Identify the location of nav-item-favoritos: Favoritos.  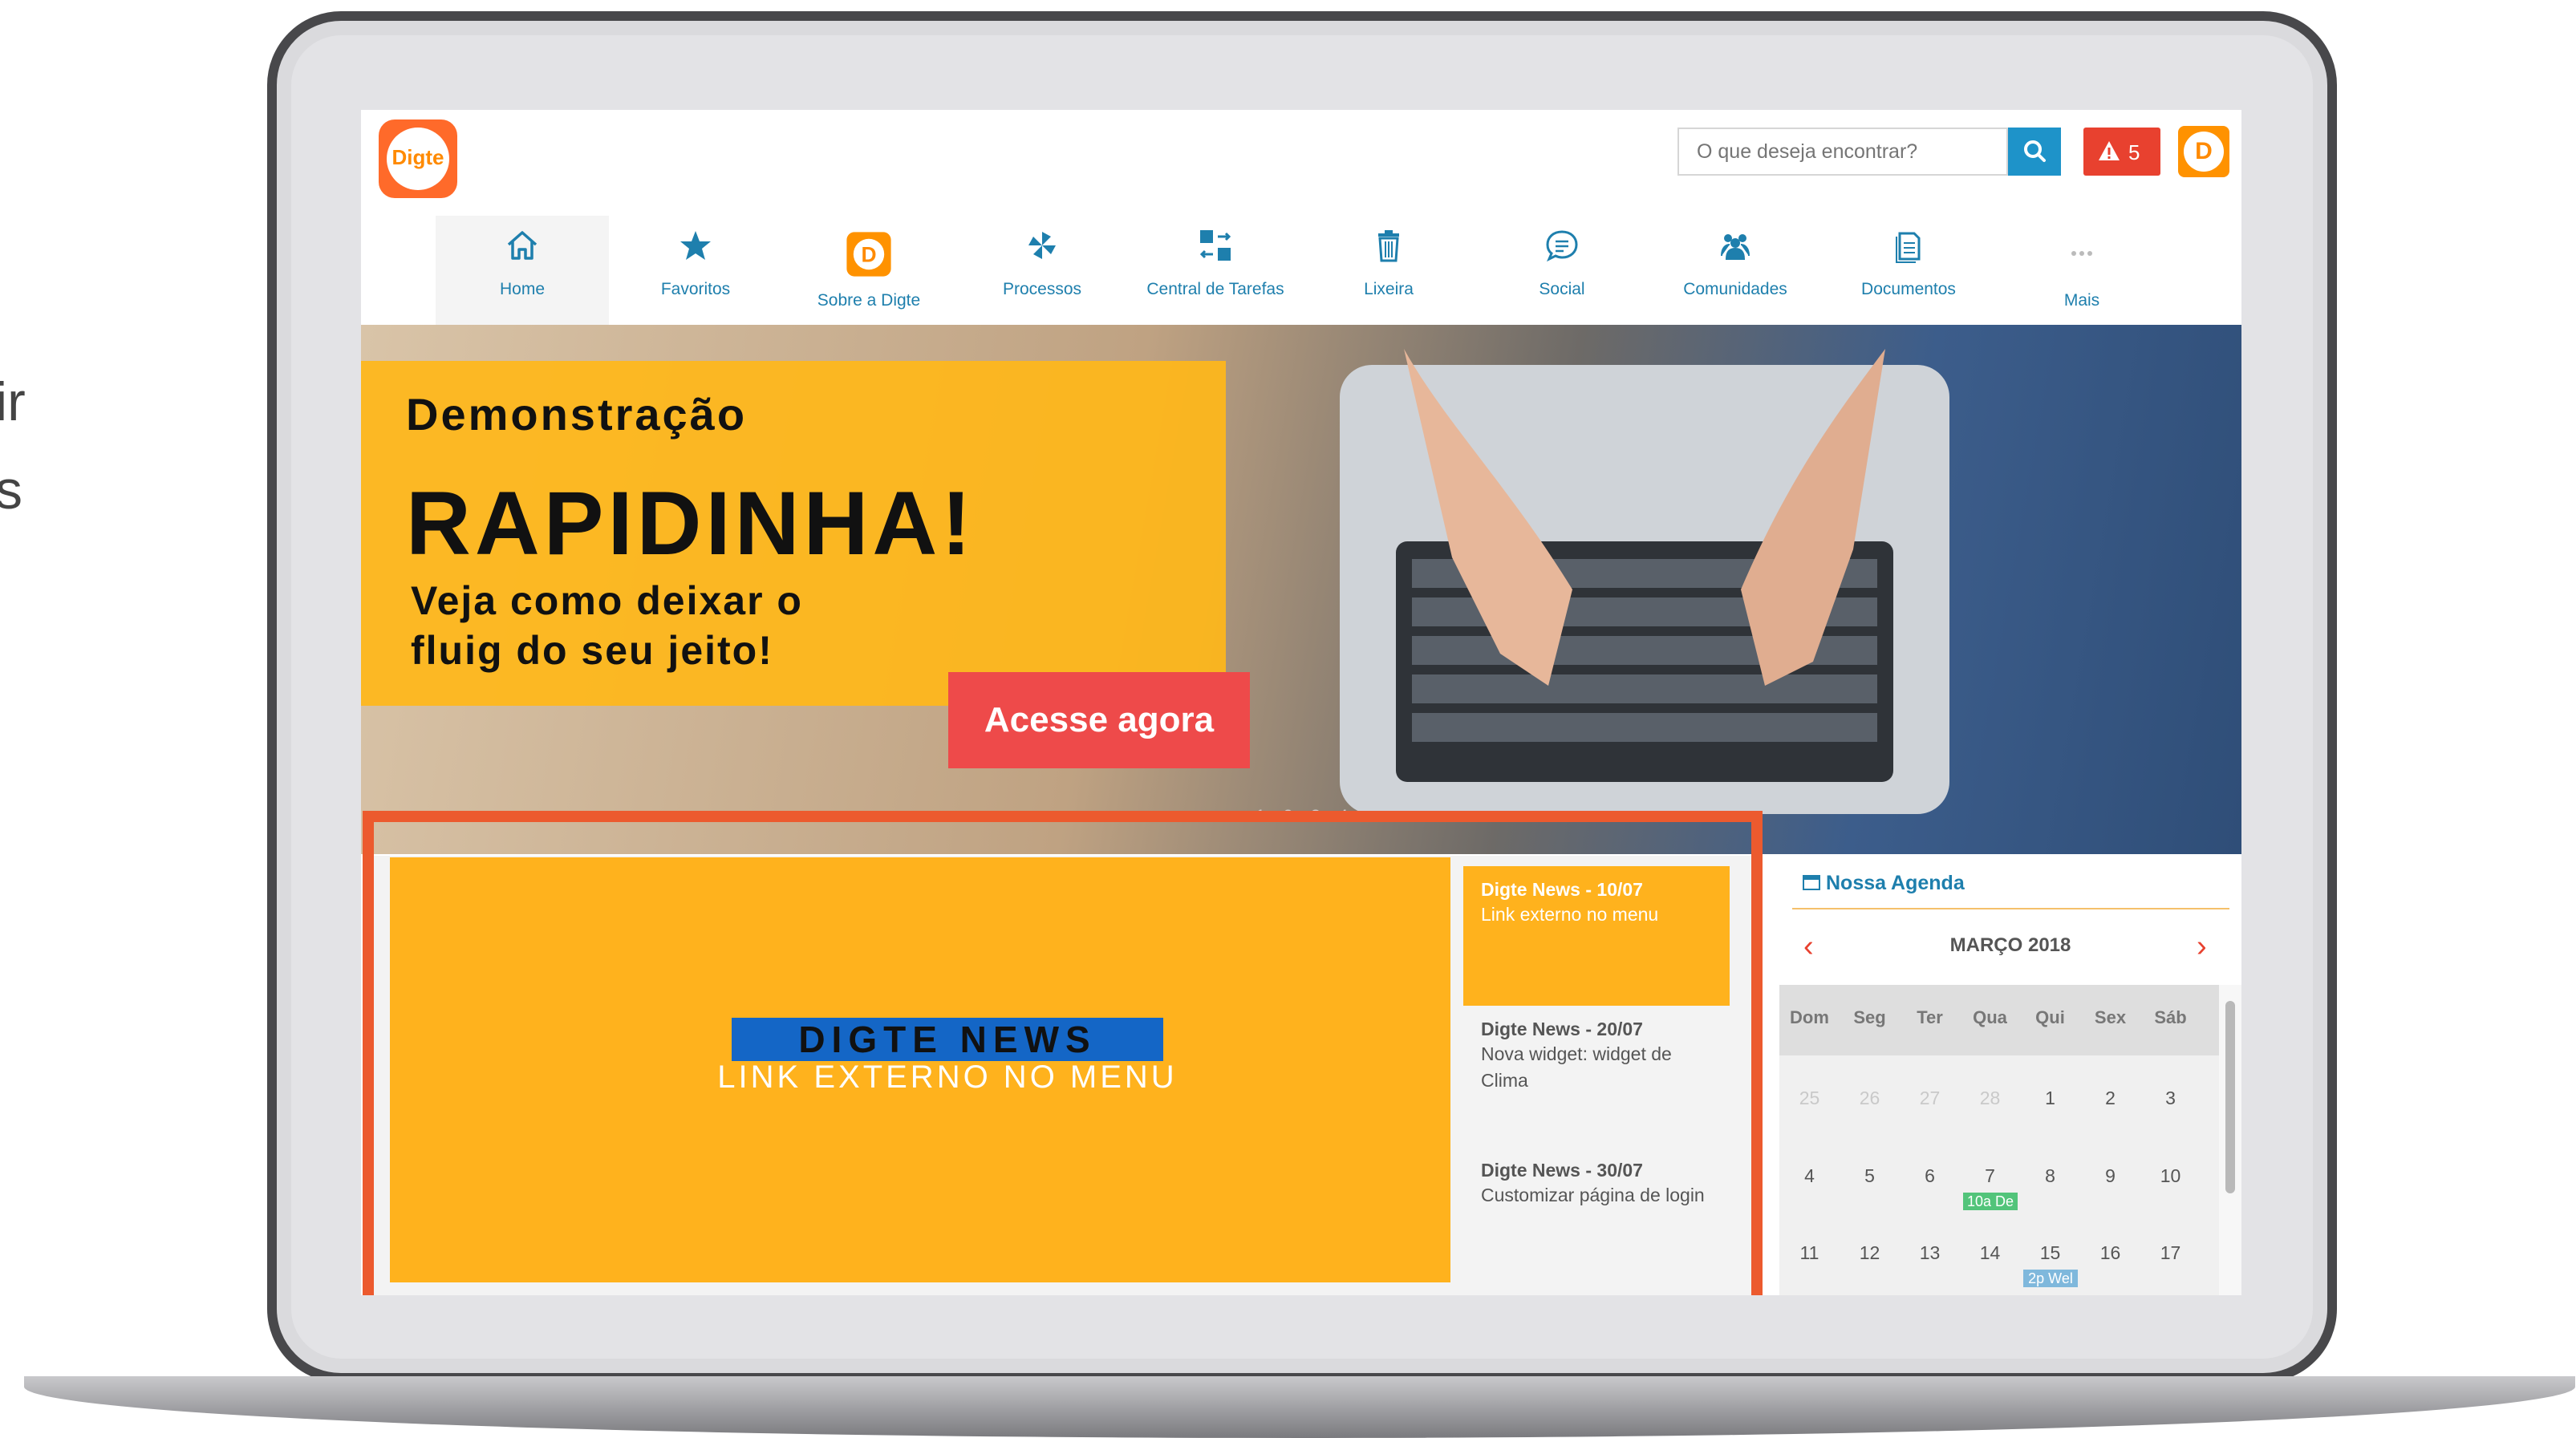
(695, 272).